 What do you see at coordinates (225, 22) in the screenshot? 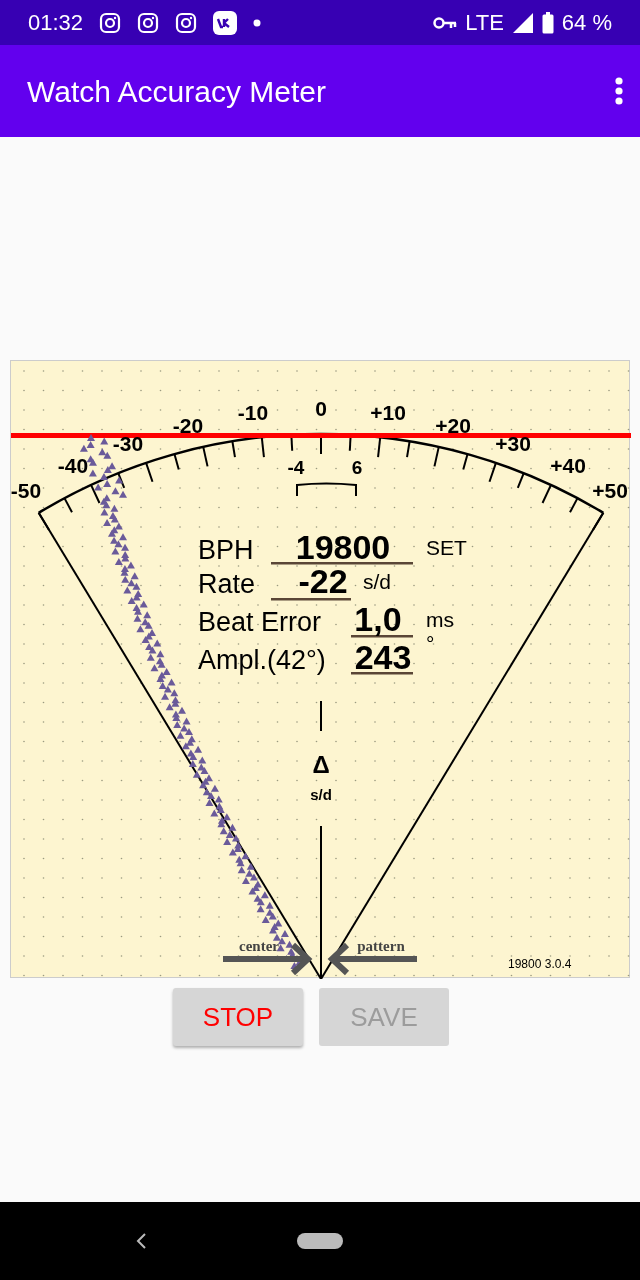
I see `app-icon` at bounding box center [225, 22].